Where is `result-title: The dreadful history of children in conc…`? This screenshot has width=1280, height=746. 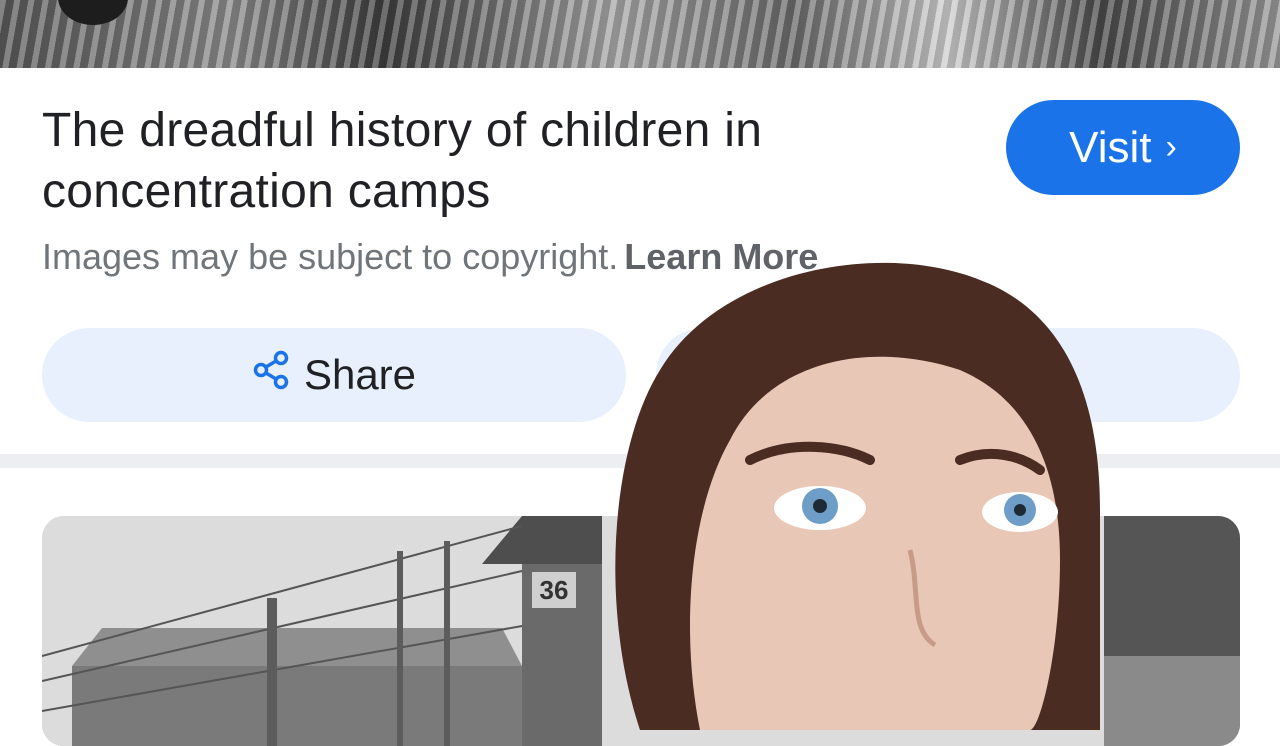
result-title: The dreadful history of children in conc… is located at coordinates (492, 161).